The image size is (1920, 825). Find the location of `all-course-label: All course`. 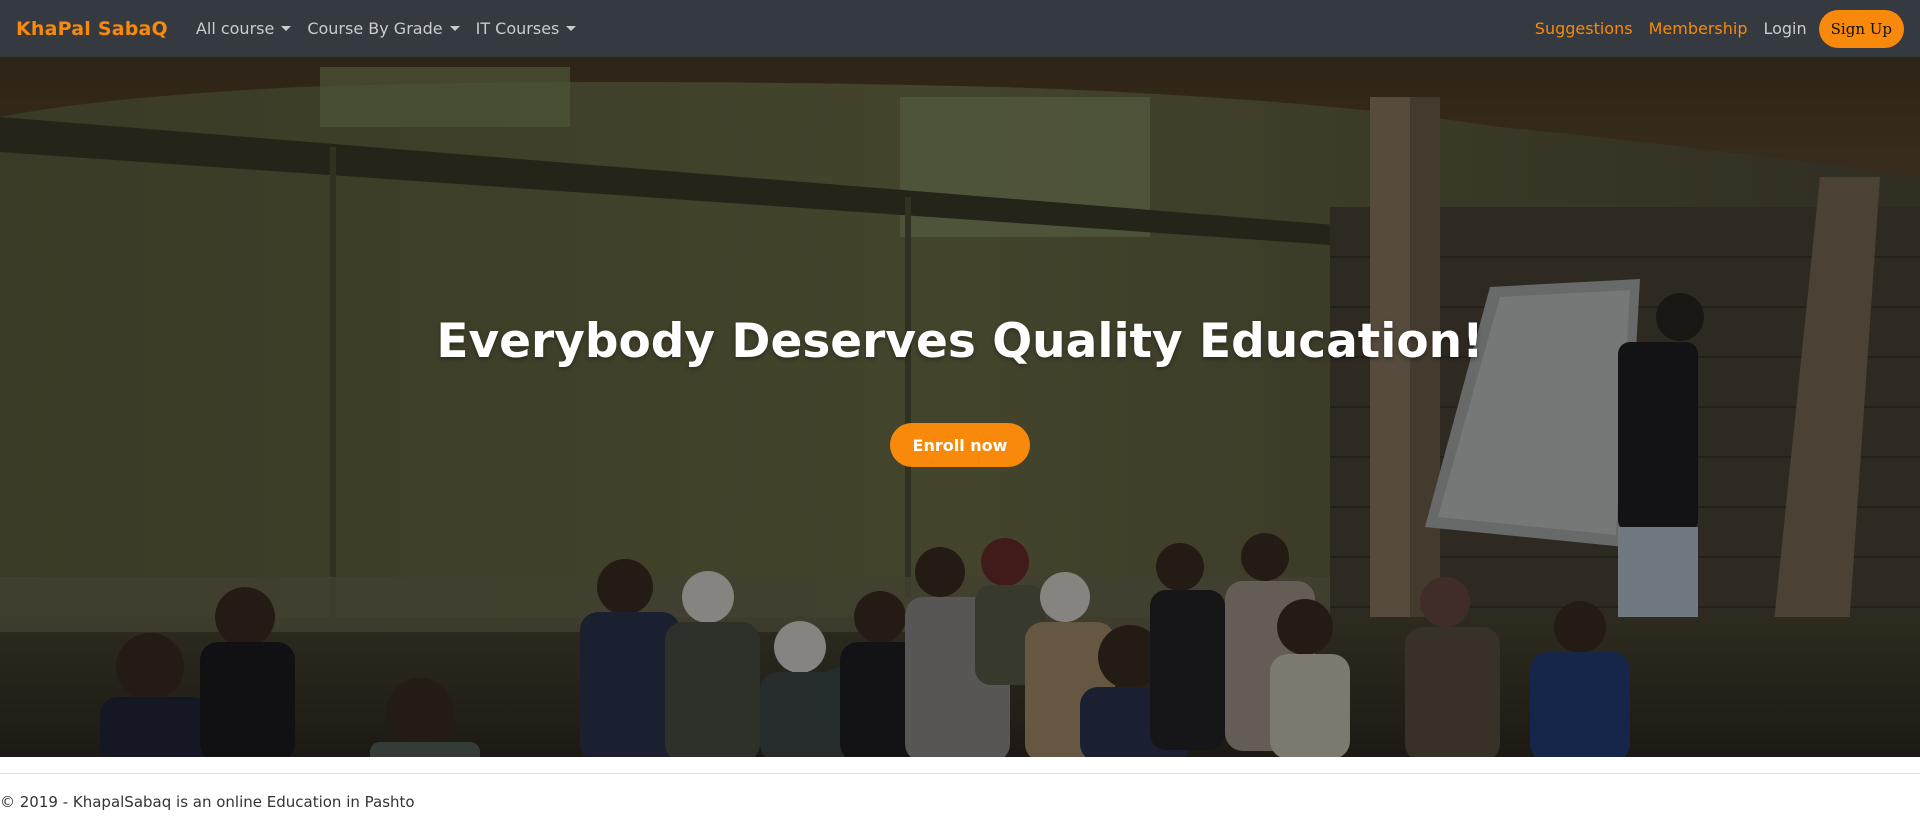

all-course-label: All course is located at coordinates (235, 28).